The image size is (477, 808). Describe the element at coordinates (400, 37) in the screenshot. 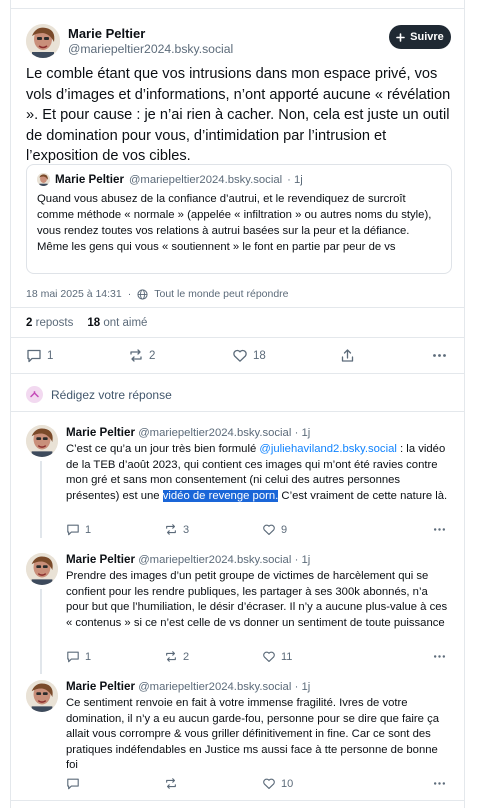

I see `plus-icon` at that location.